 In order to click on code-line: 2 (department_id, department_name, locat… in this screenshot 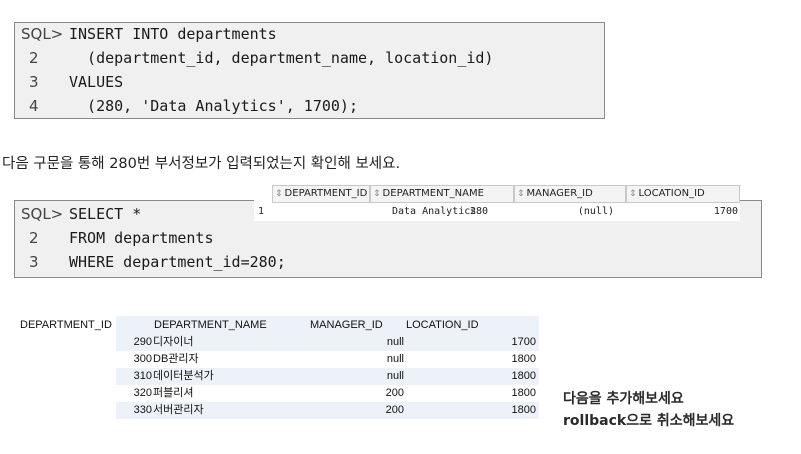, I will do `click(257, 58)`.